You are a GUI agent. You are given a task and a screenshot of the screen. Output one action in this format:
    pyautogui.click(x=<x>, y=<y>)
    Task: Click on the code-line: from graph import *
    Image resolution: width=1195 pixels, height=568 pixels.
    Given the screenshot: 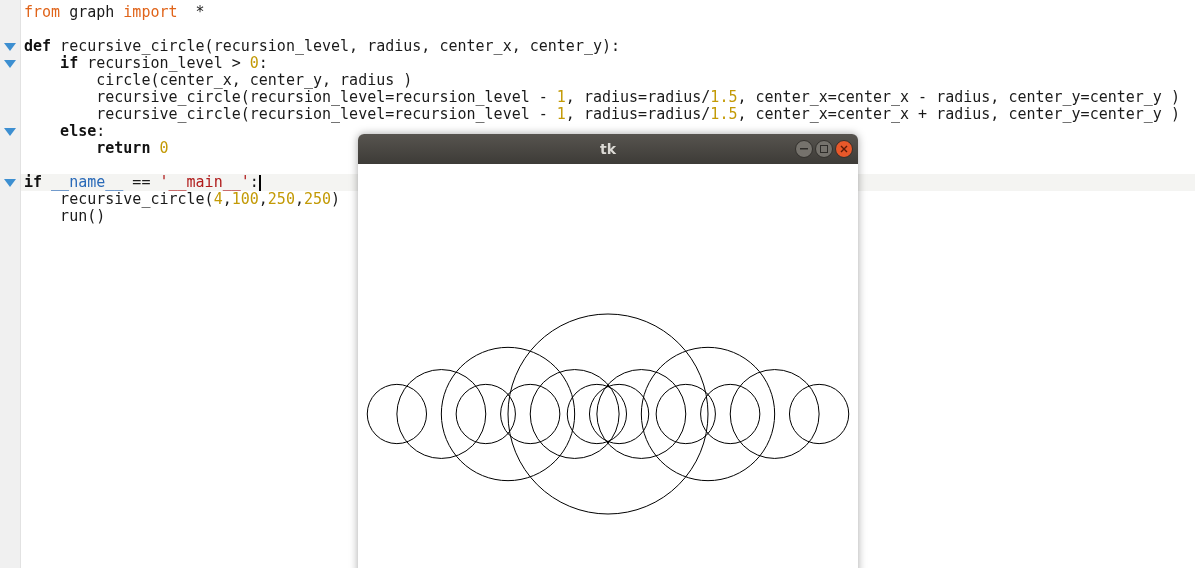 What is the action you would take?
    pyautogui.click(x=114, y=12)
    